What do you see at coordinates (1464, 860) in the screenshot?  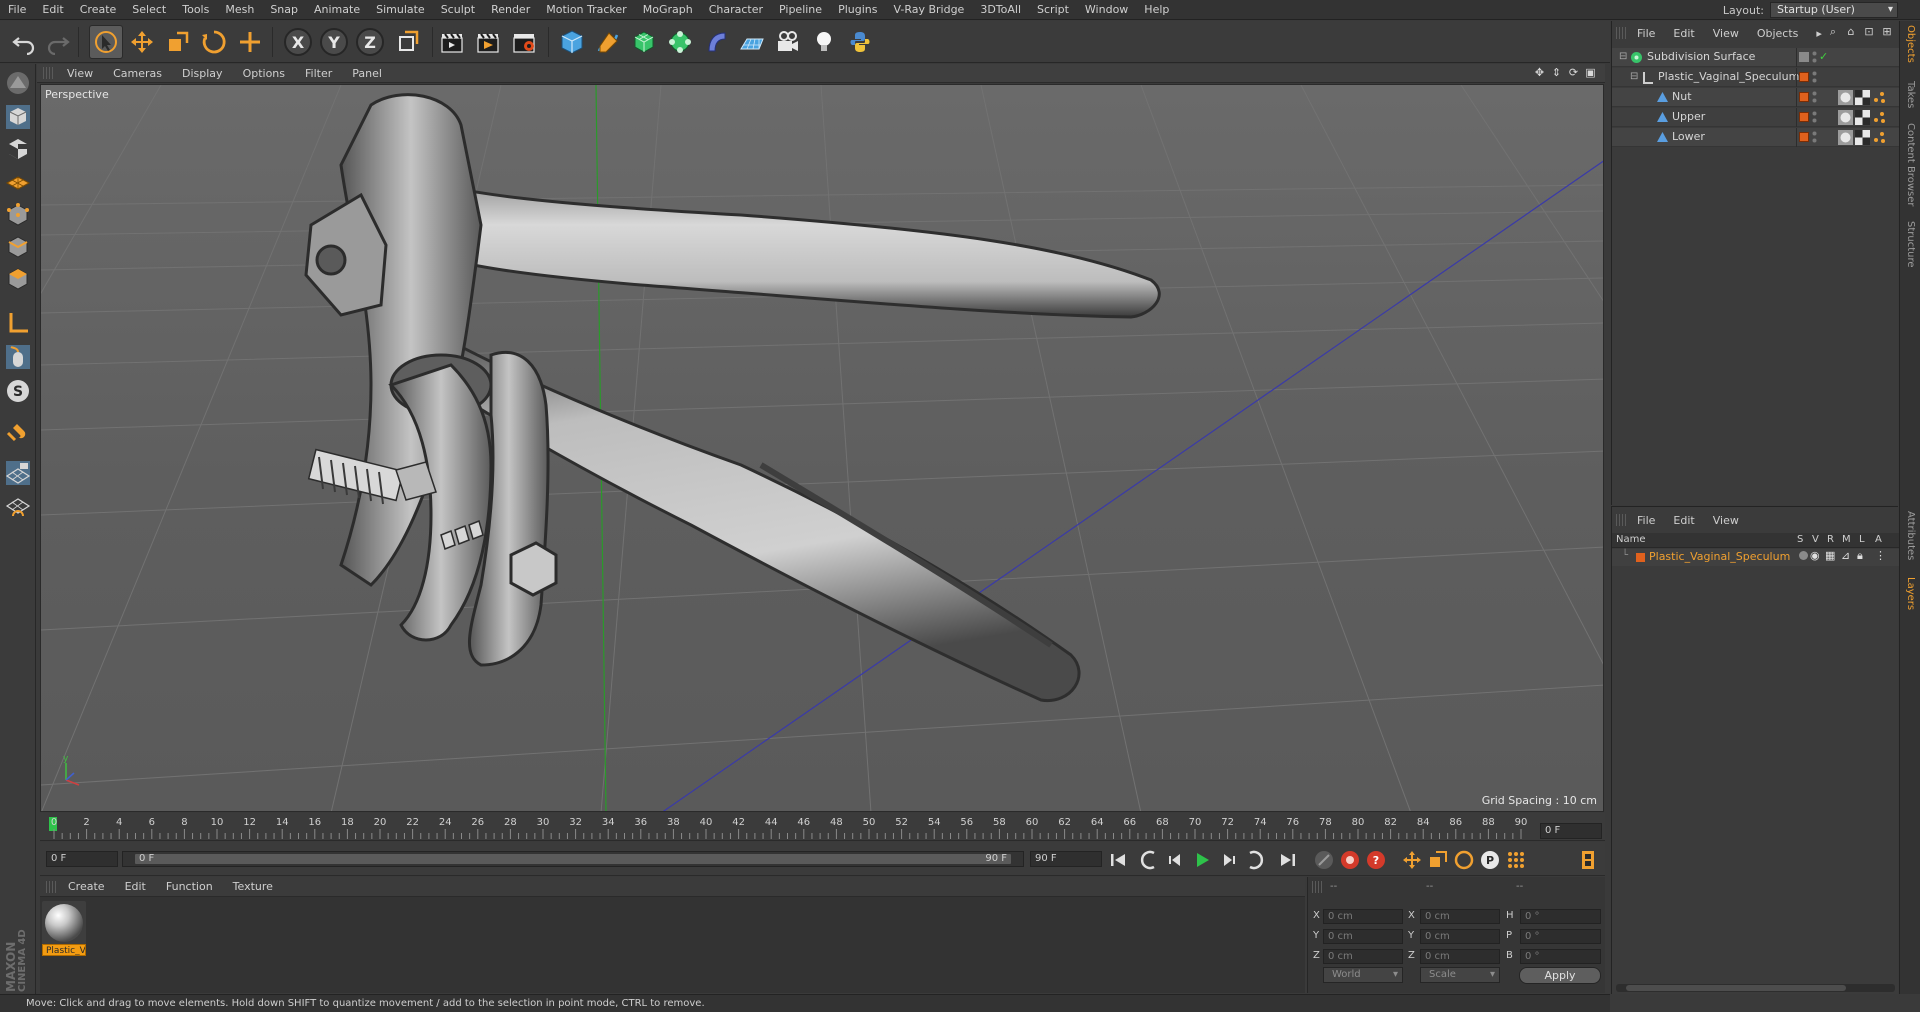 I see `key-rotation-button` at bounding box center [1464, 860].